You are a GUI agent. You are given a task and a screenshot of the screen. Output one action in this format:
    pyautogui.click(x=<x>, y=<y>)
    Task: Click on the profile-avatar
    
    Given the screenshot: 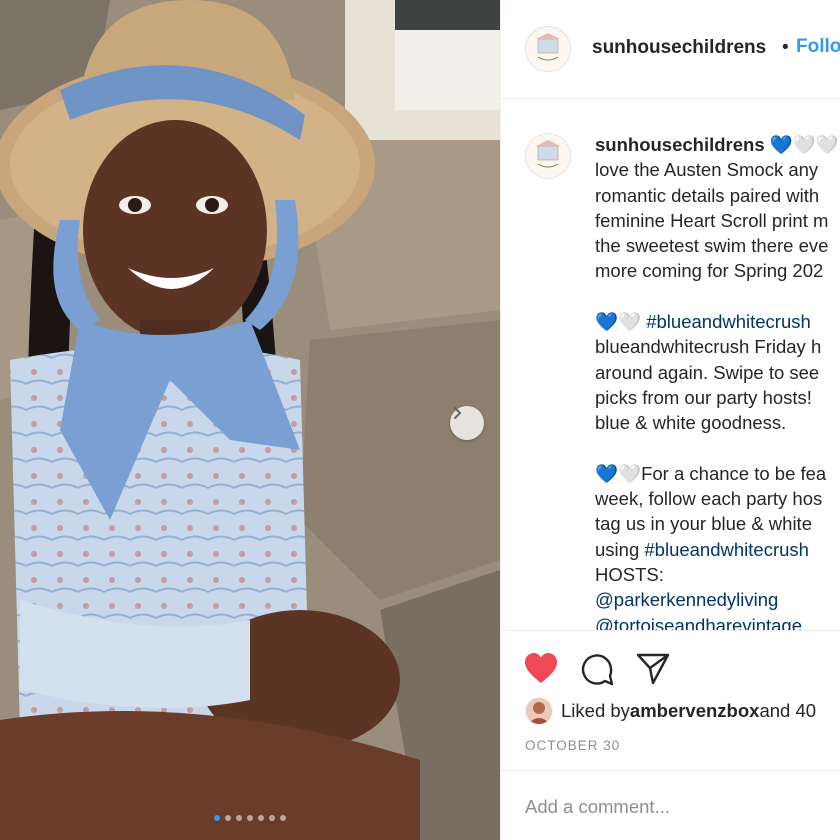 What is the action you would take?
    pyautogui.click(x=548, y=49)
    